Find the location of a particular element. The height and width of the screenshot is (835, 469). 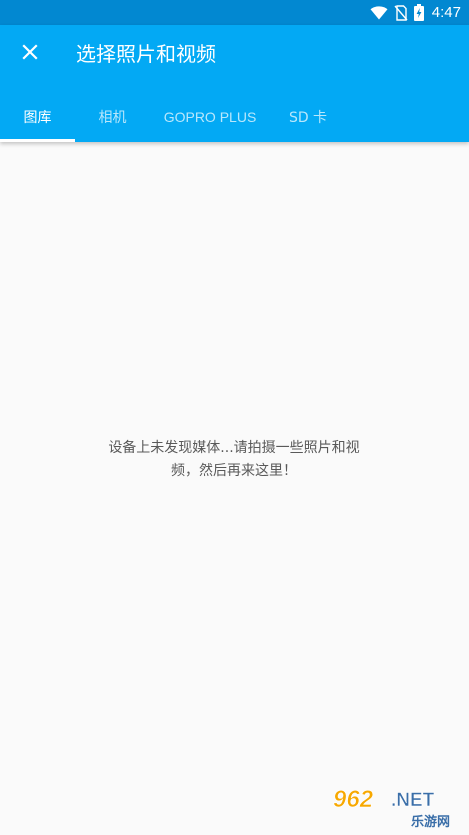

watermark-logo: 962 .NET 乐游网 is located at coordinates (397, 807).